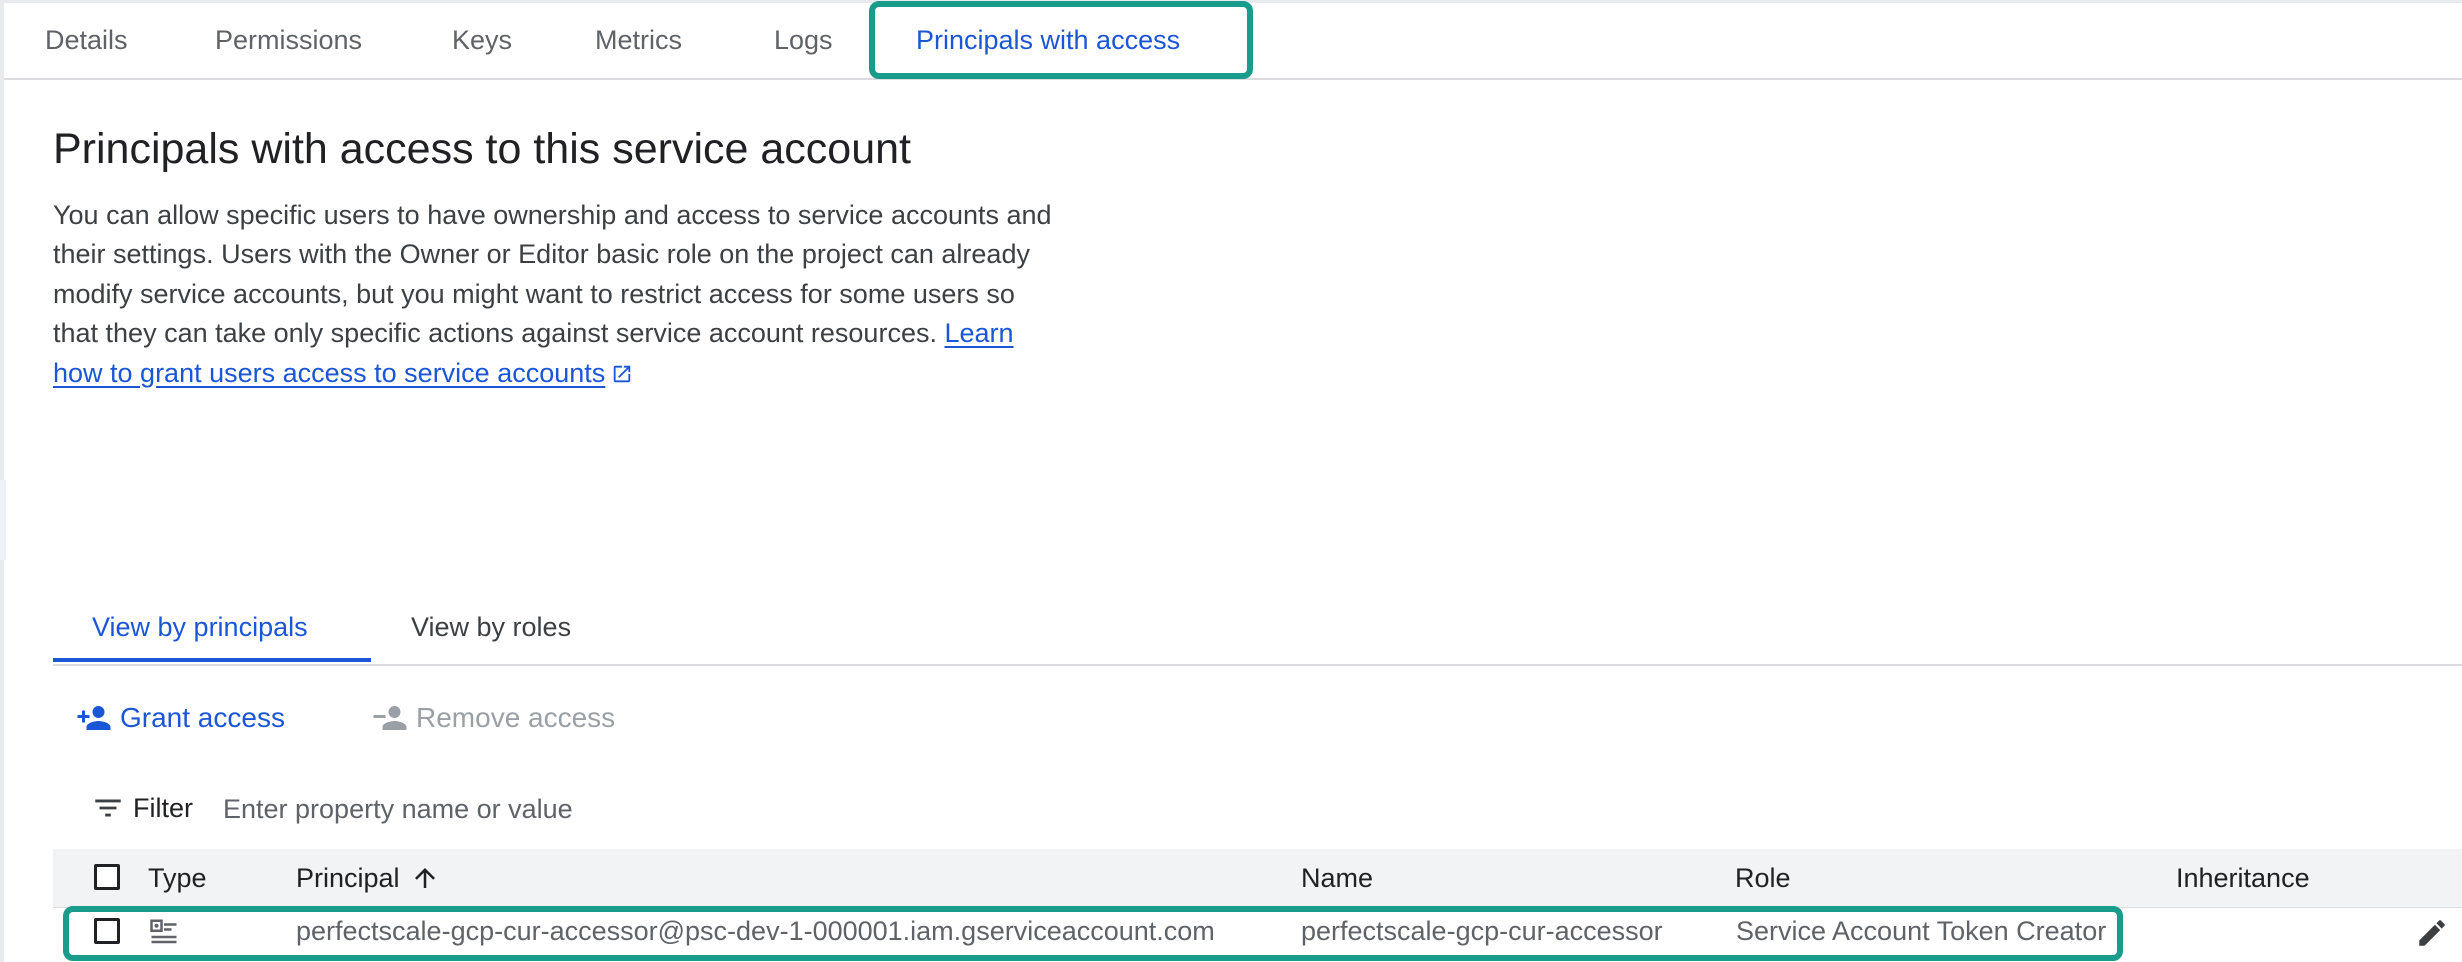  Describe the element at coordinates (622, 373) in the screenshot. I see `external-link-icon` at that location.